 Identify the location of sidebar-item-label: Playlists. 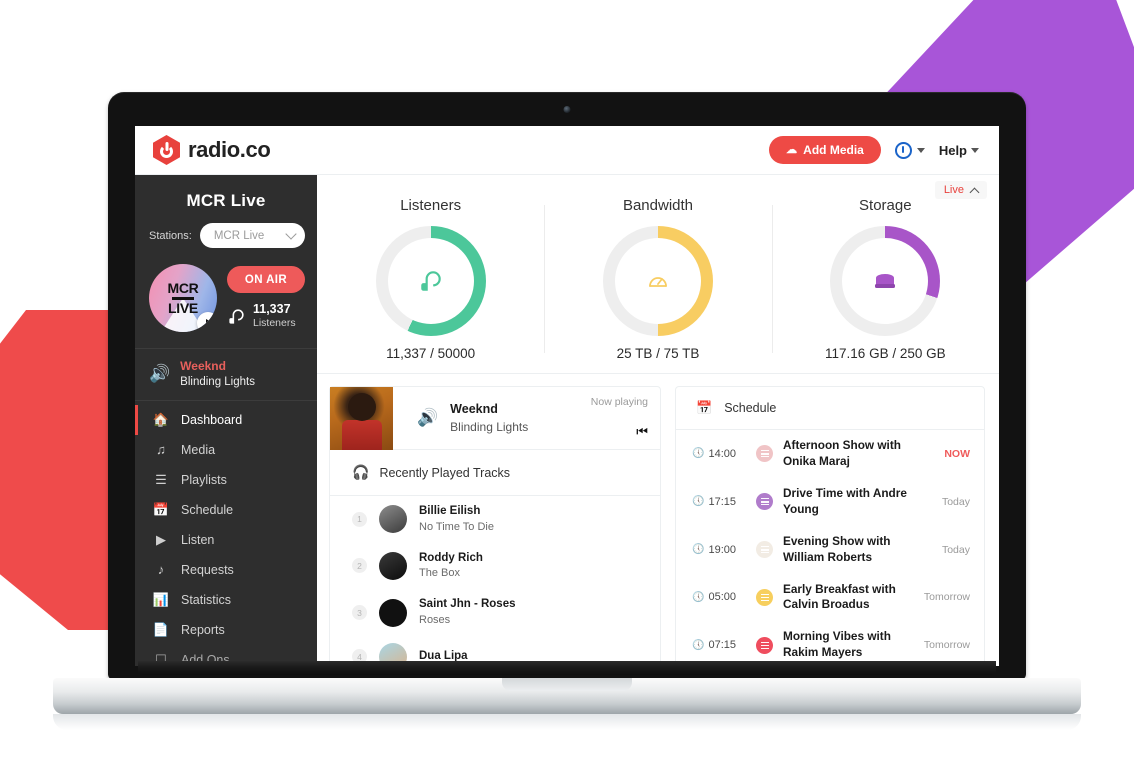
(204, 479).